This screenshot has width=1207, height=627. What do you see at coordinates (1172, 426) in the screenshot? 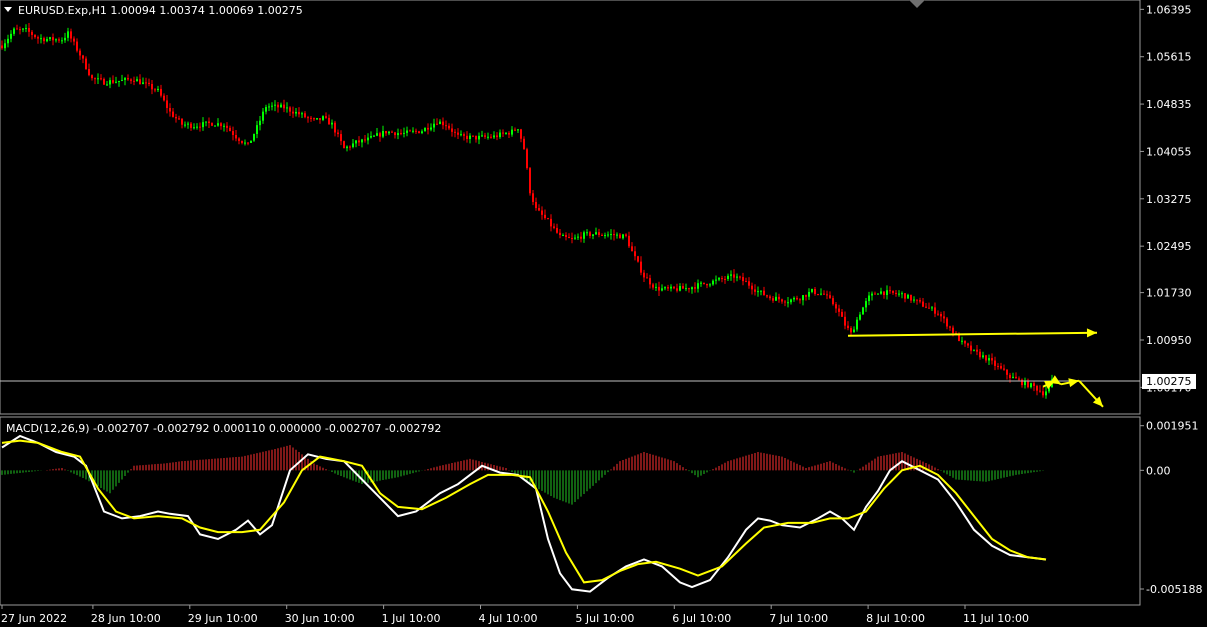
I see `macd-tick-label: 0.001951` at bounding box center [1172, 426].